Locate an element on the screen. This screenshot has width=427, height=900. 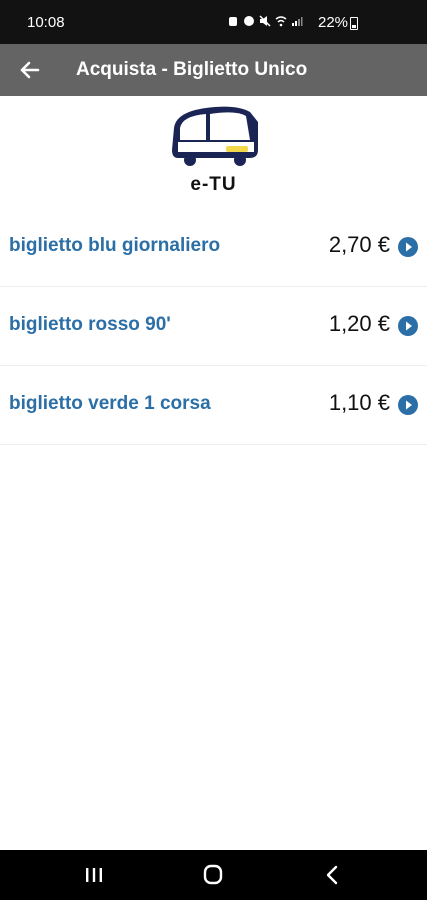
signal-icon is located at coordinates (297, 21).